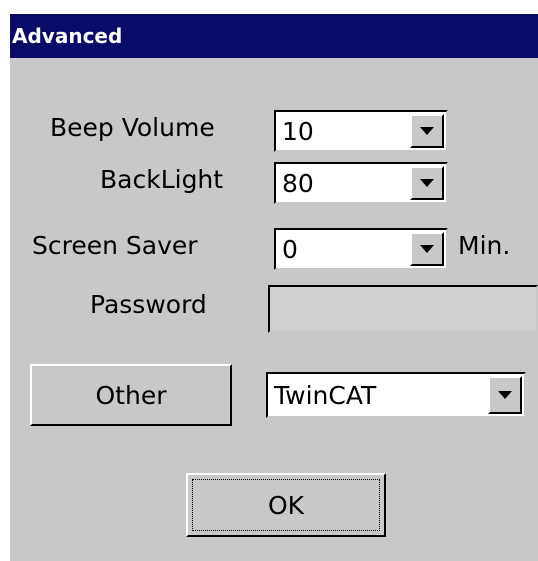 The width and height of the screenshot is (538, 561). What do you see at coordinates (131, 395) in the screenshot?
I see `other-button: Other` at bounding box center [131, 395].